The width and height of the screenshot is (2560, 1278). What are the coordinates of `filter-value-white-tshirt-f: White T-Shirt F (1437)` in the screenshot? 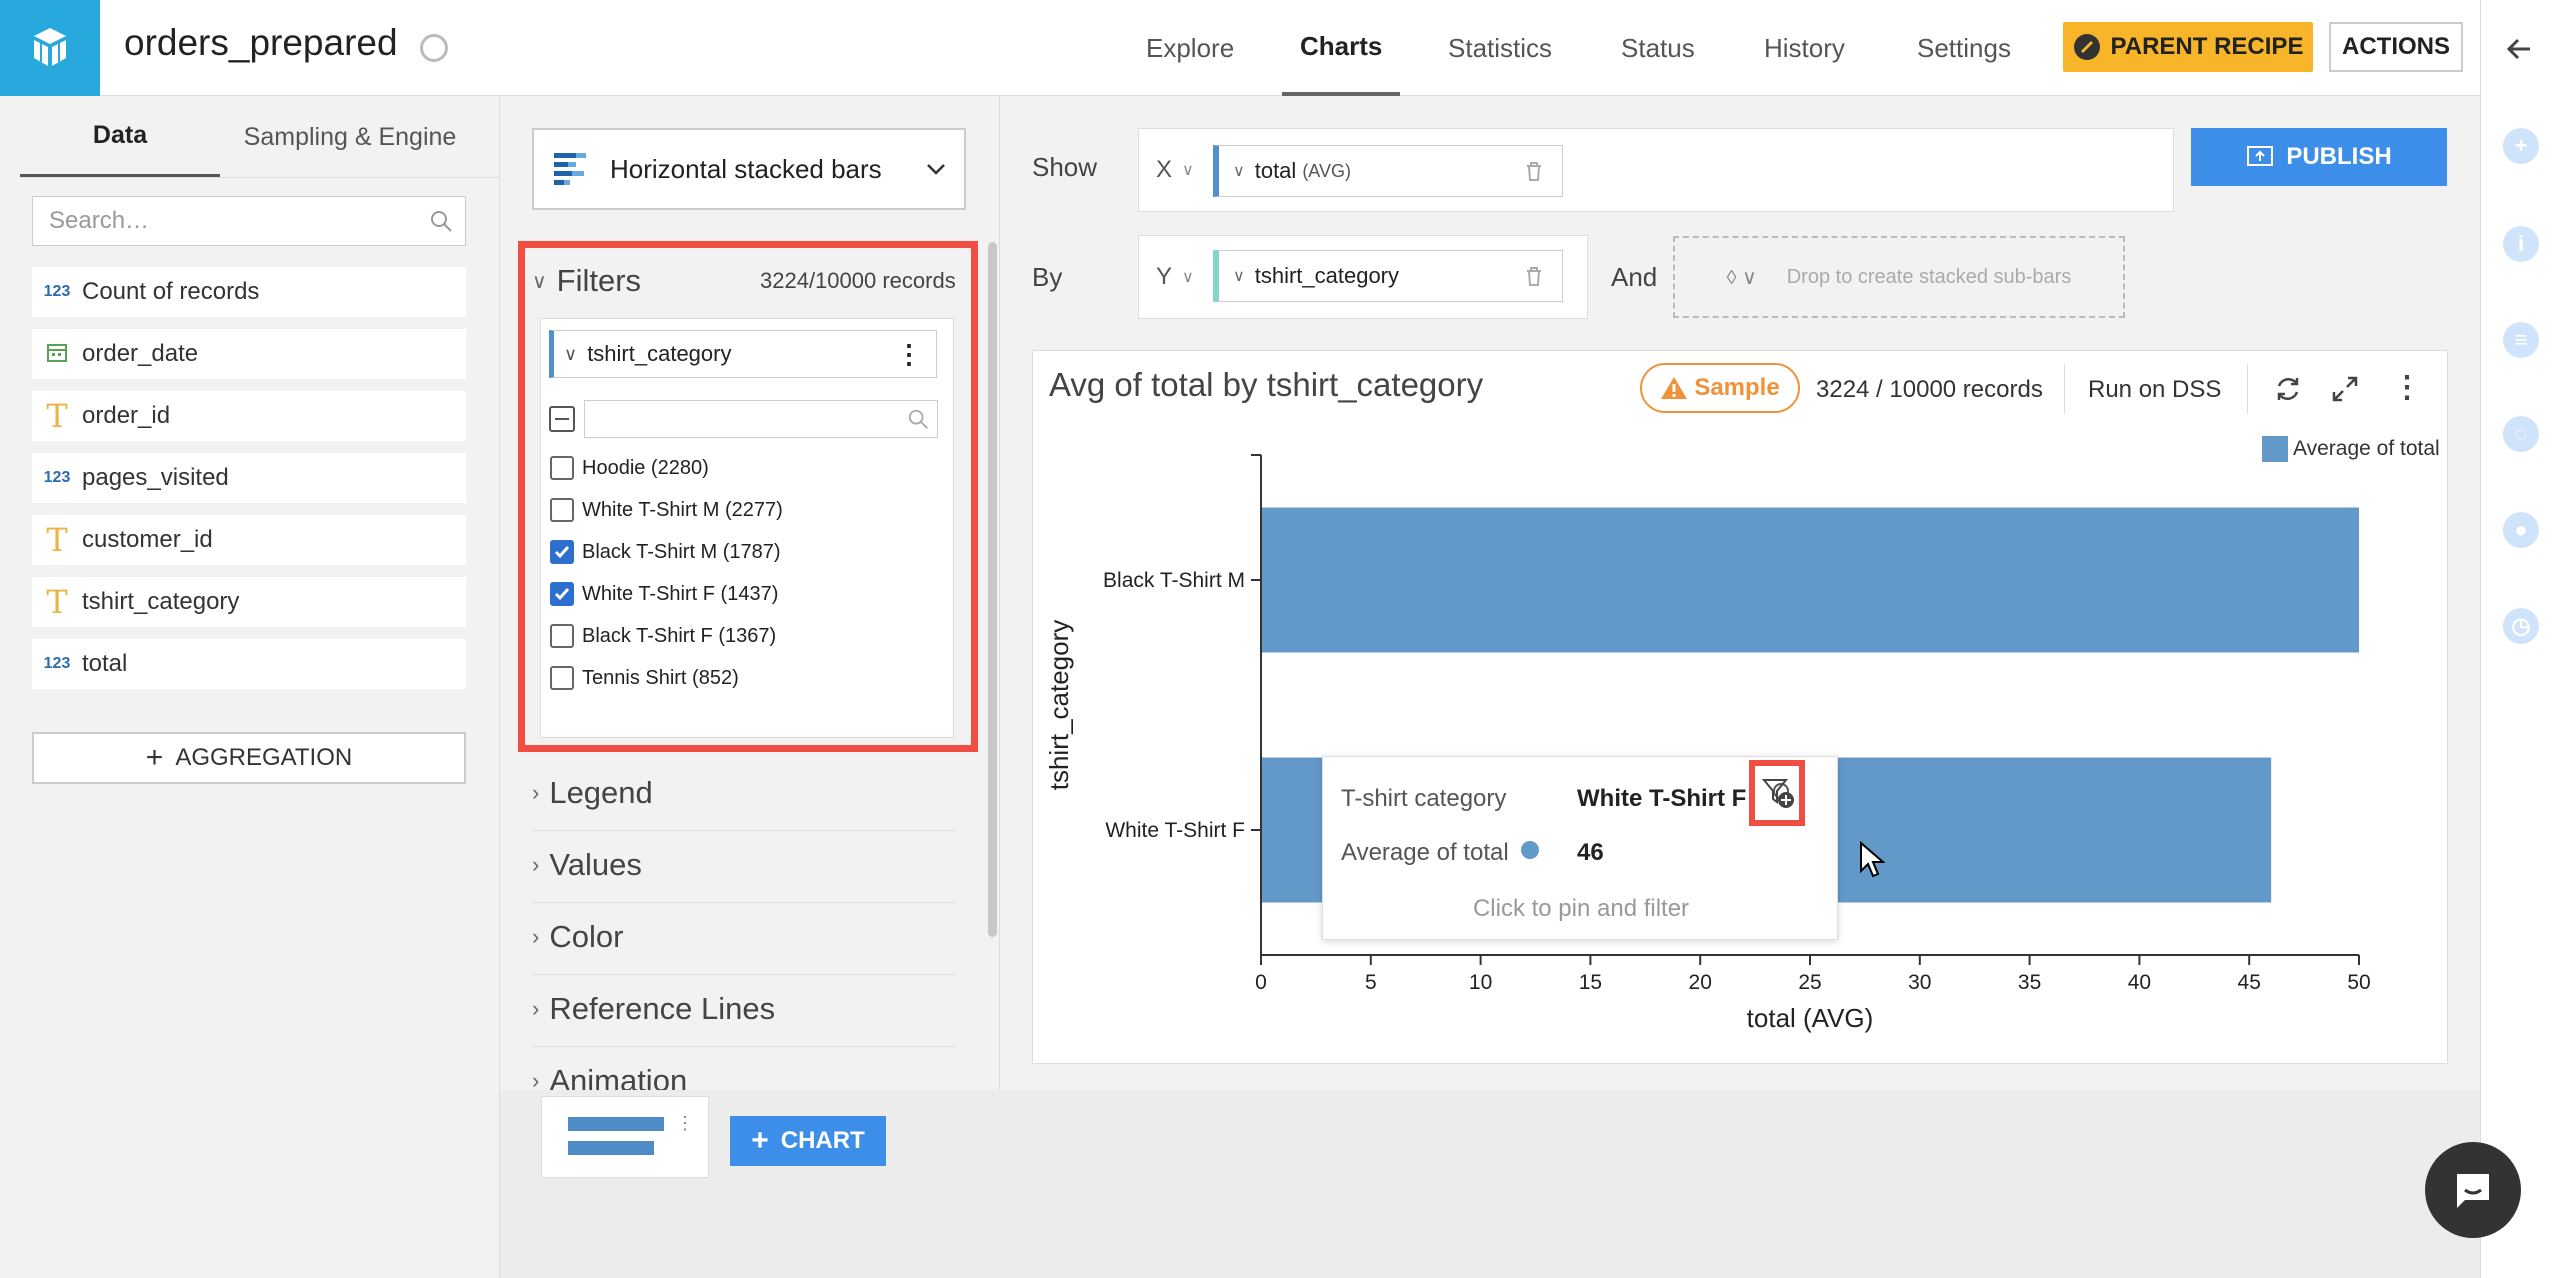 It's located at (664, 594).